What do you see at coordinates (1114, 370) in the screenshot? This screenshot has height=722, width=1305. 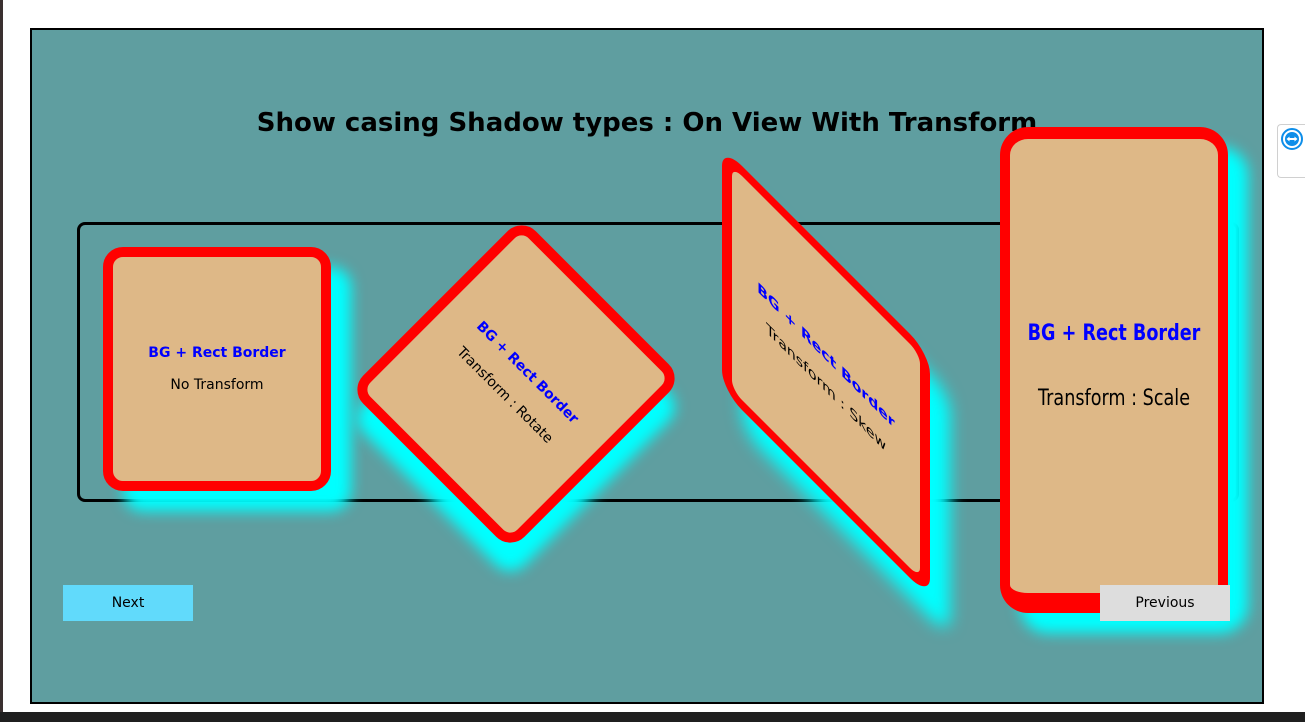 I see `card-scale-transform: BG + Rect Border Transform : Scale` at bounding box center [1114, 370].